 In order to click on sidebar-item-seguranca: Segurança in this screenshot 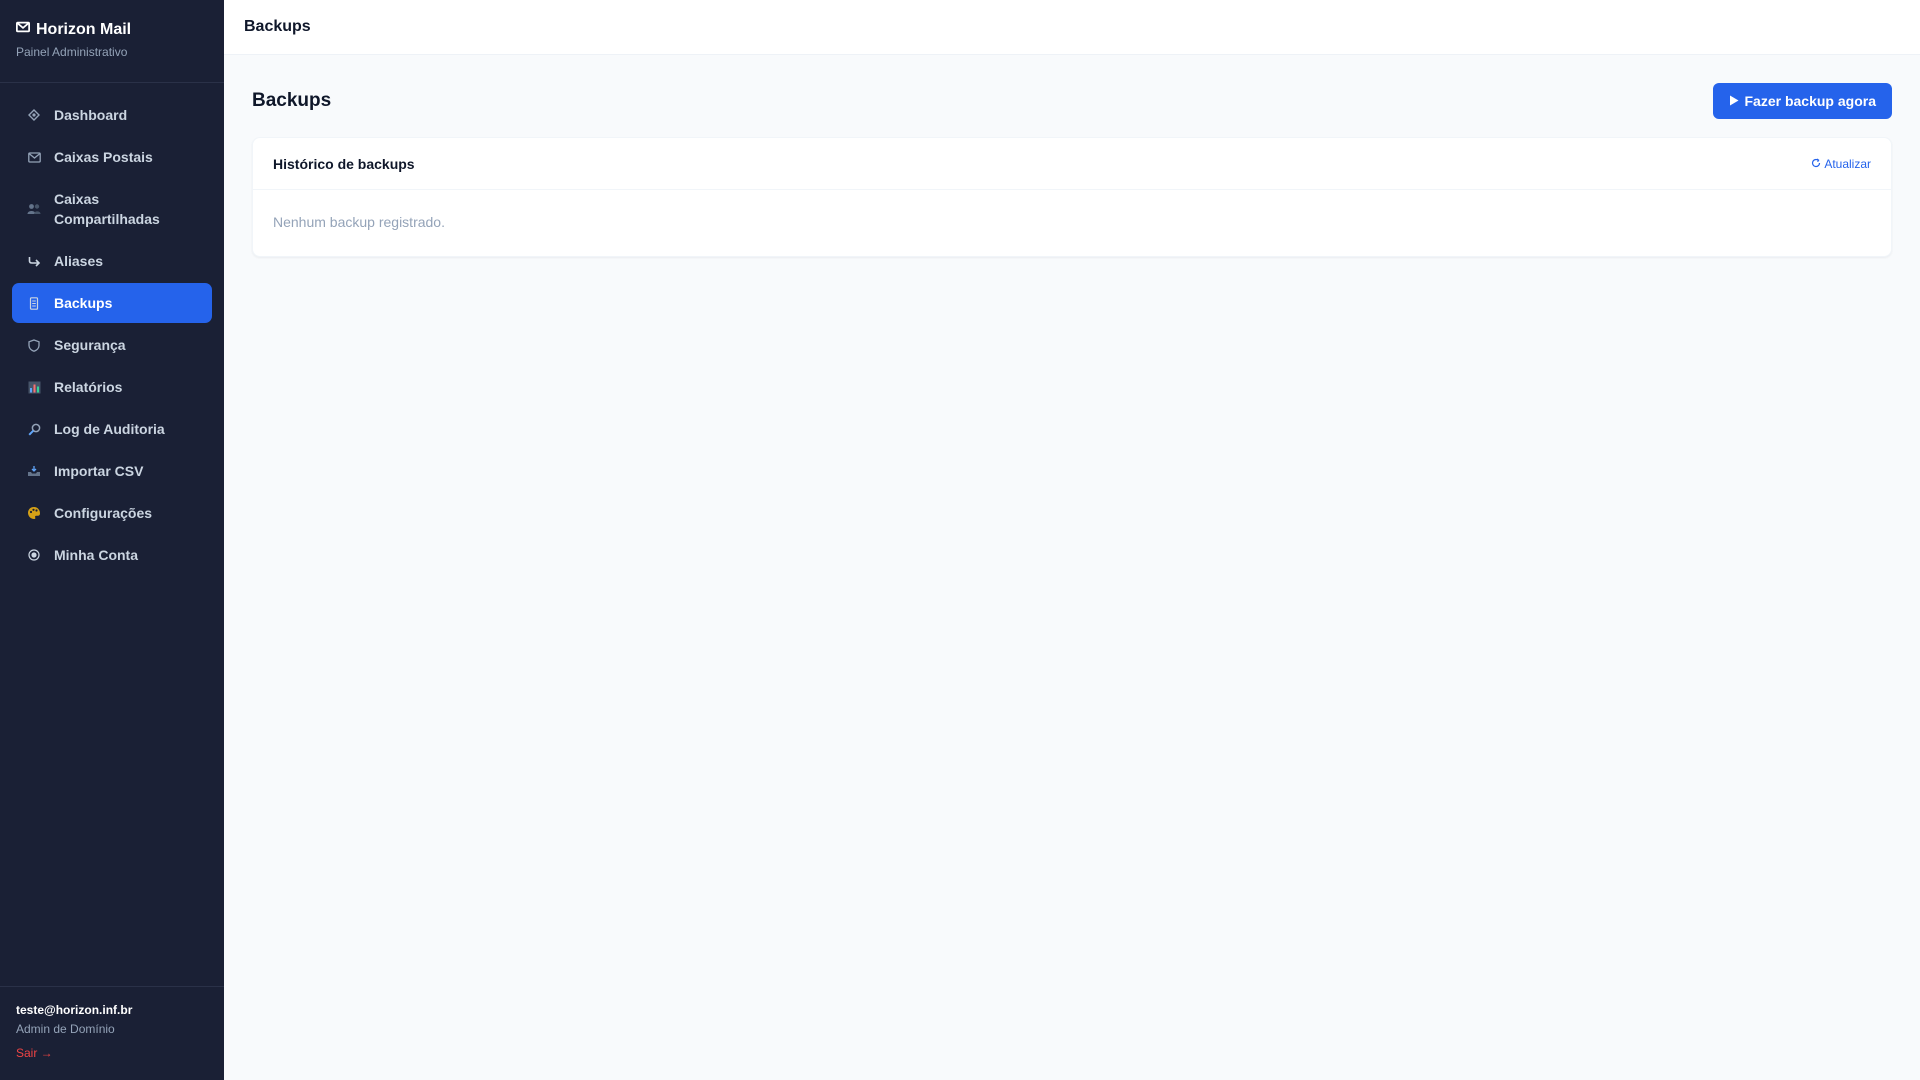, I will do `click(112, 345)`.